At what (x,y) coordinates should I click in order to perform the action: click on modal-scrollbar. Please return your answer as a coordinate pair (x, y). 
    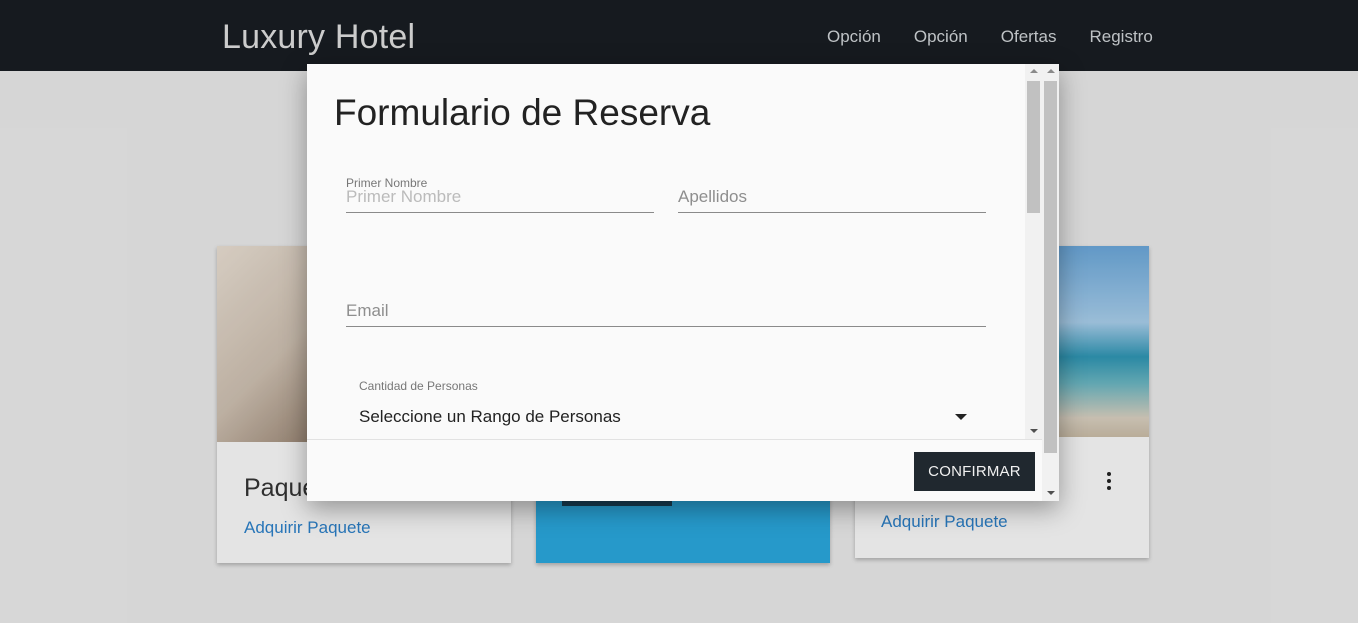
    Looking at the image, I should click on (1050, 282).